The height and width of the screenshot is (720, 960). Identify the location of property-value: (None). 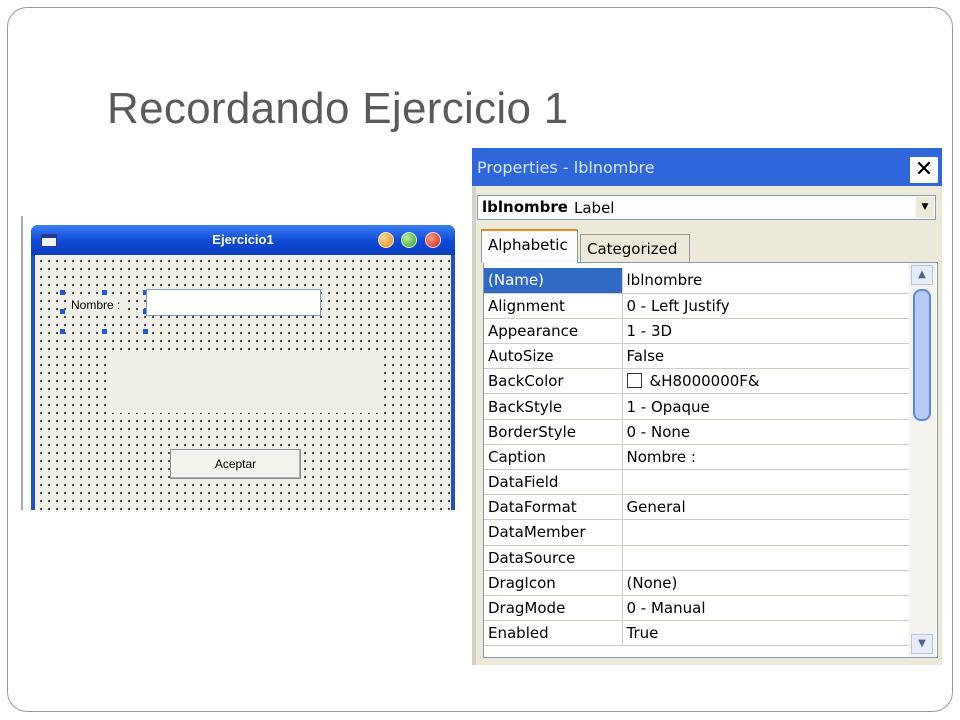
(766, 583).